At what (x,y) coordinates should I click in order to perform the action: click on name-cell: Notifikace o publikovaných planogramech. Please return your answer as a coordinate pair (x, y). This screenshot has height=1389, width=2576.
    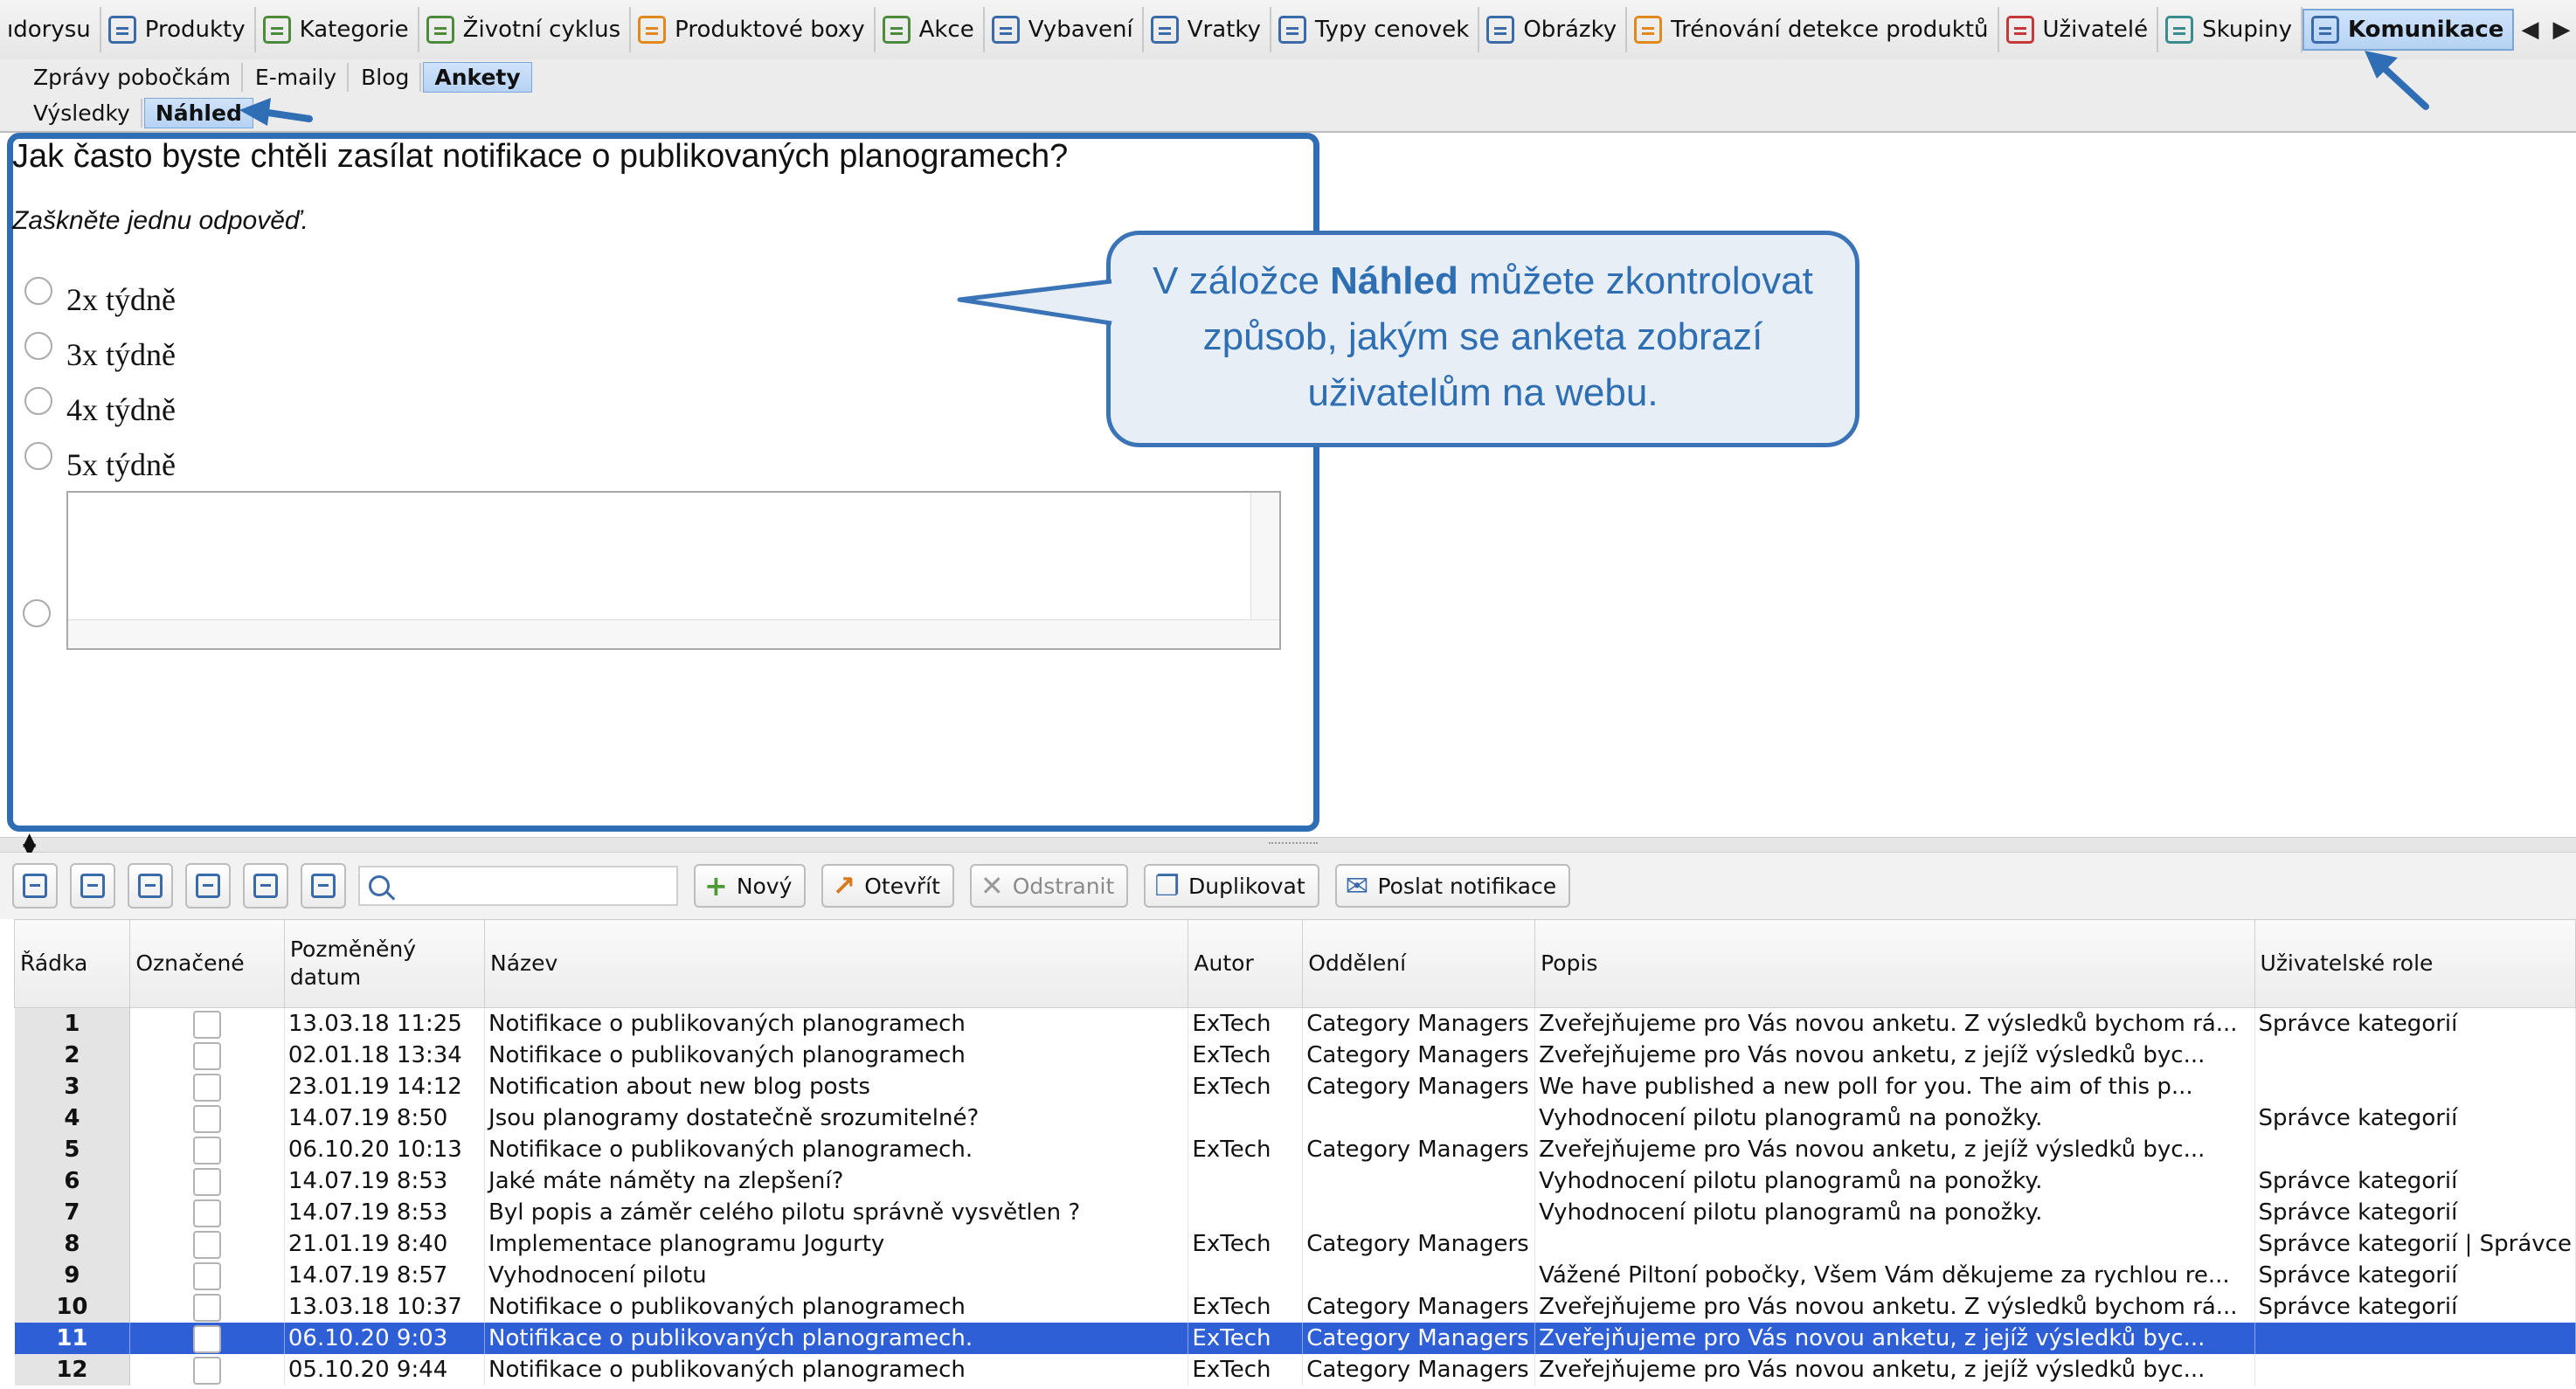
    Looking at the image, I should click on (836, 1370).